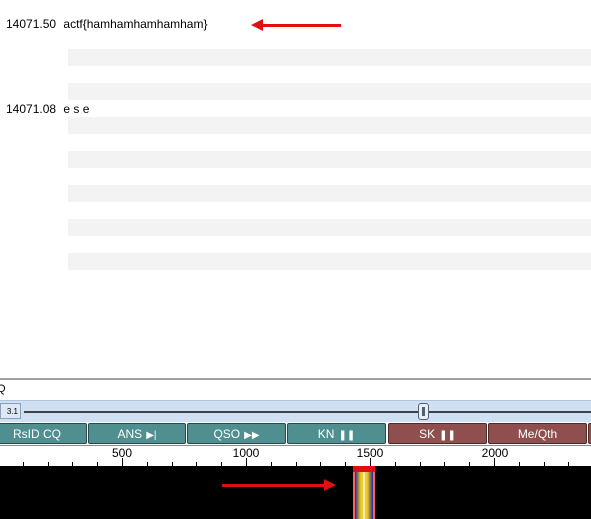 This screenshot has height=519, width=591. I want to click on slider-thumb, so click(423, 411).